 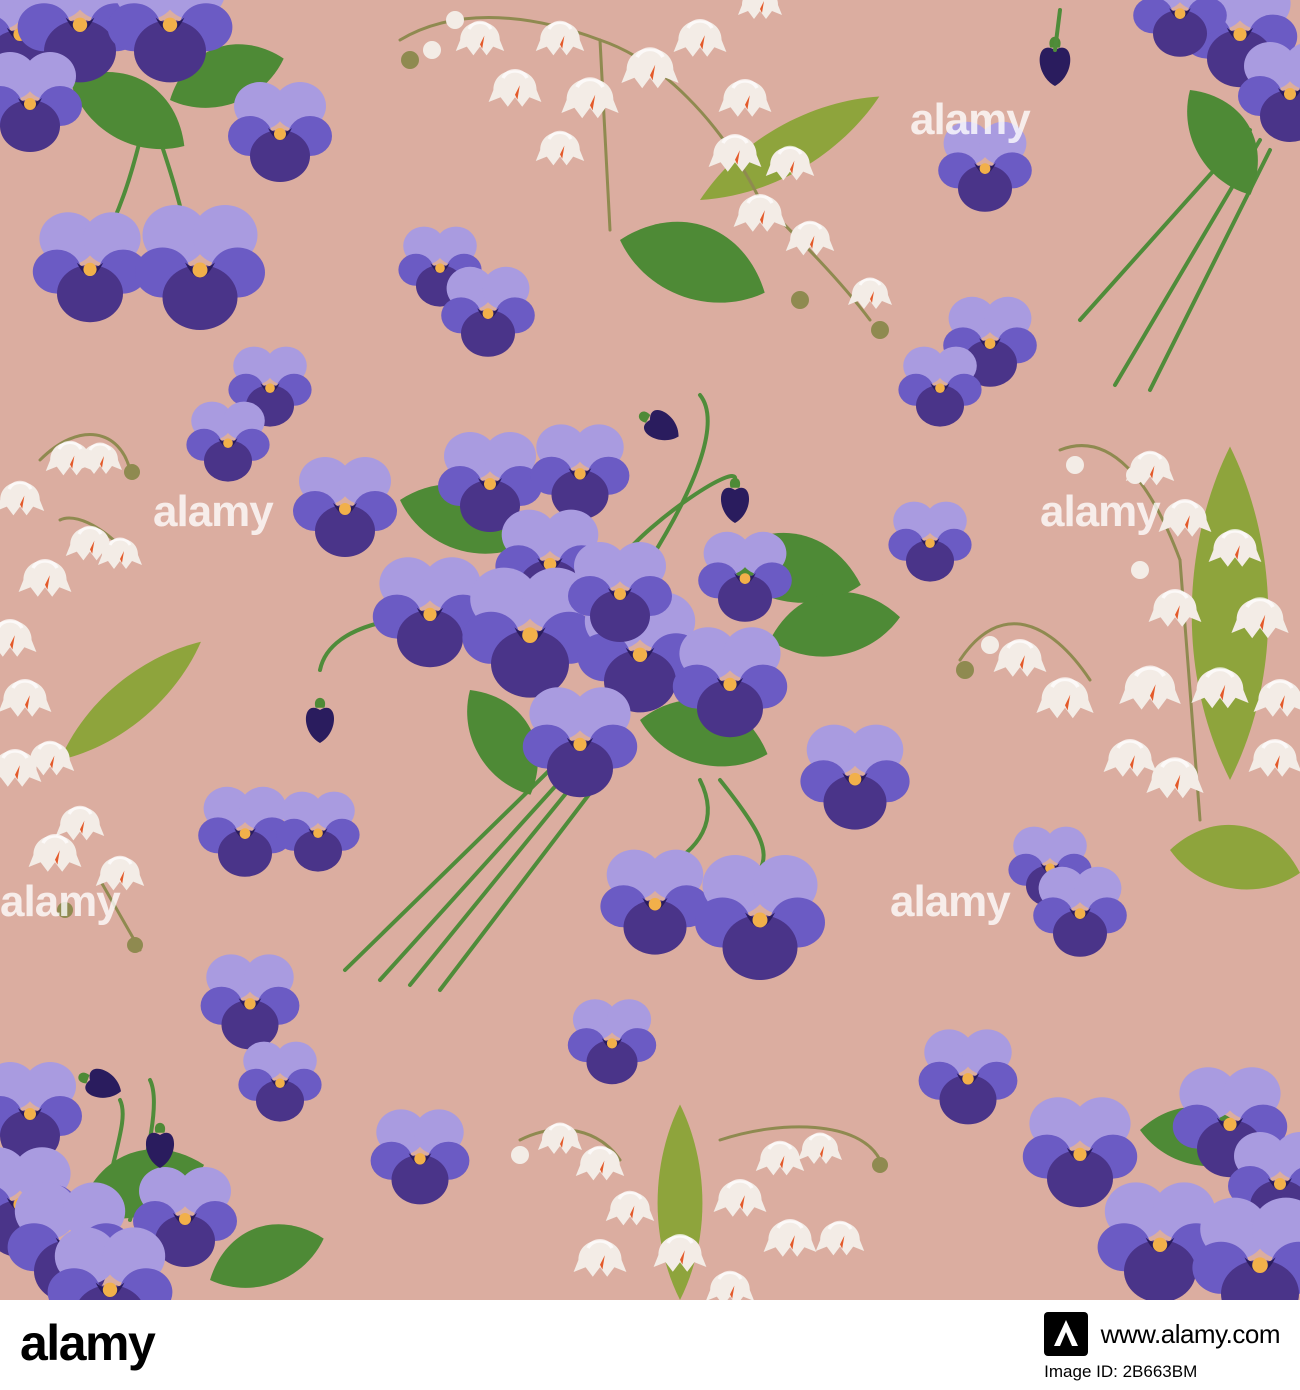 I want to click on stock-footer-bar: alamy www.alamy.com Image ID: 2B663BM, so click(x=650, y=1345).